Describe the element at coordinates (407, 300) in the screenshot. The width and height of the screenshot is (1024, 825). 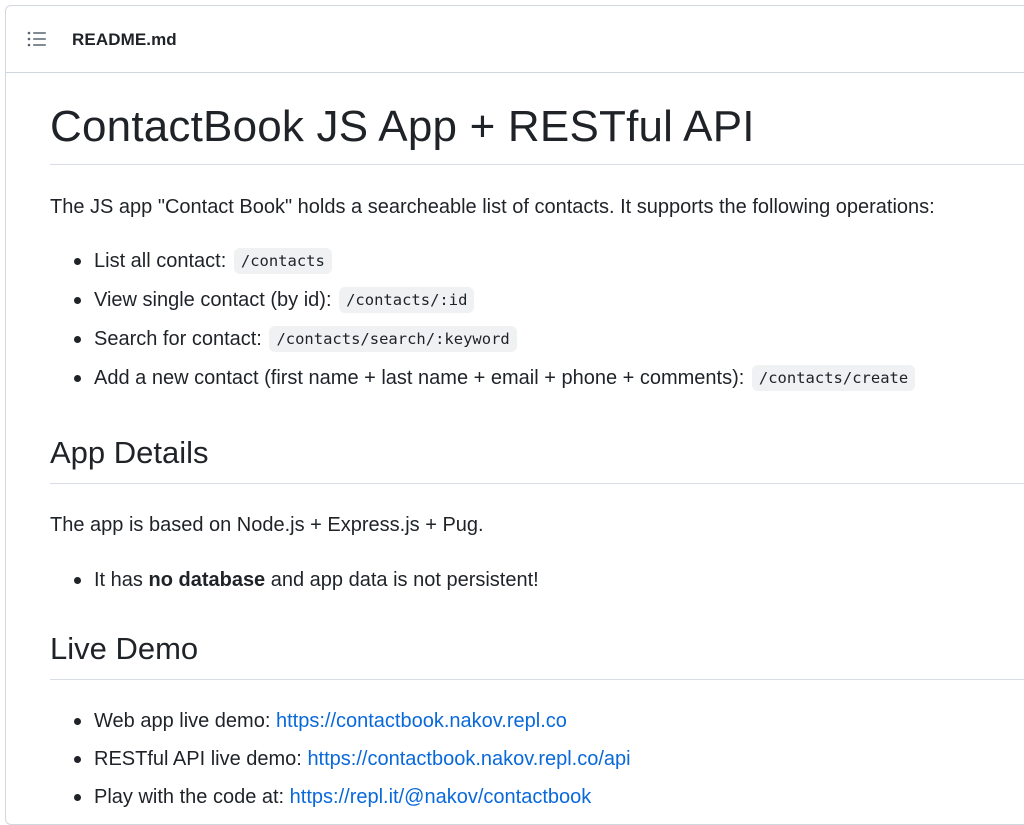
I see `endpoint-code: /contacts/:id` at that location.